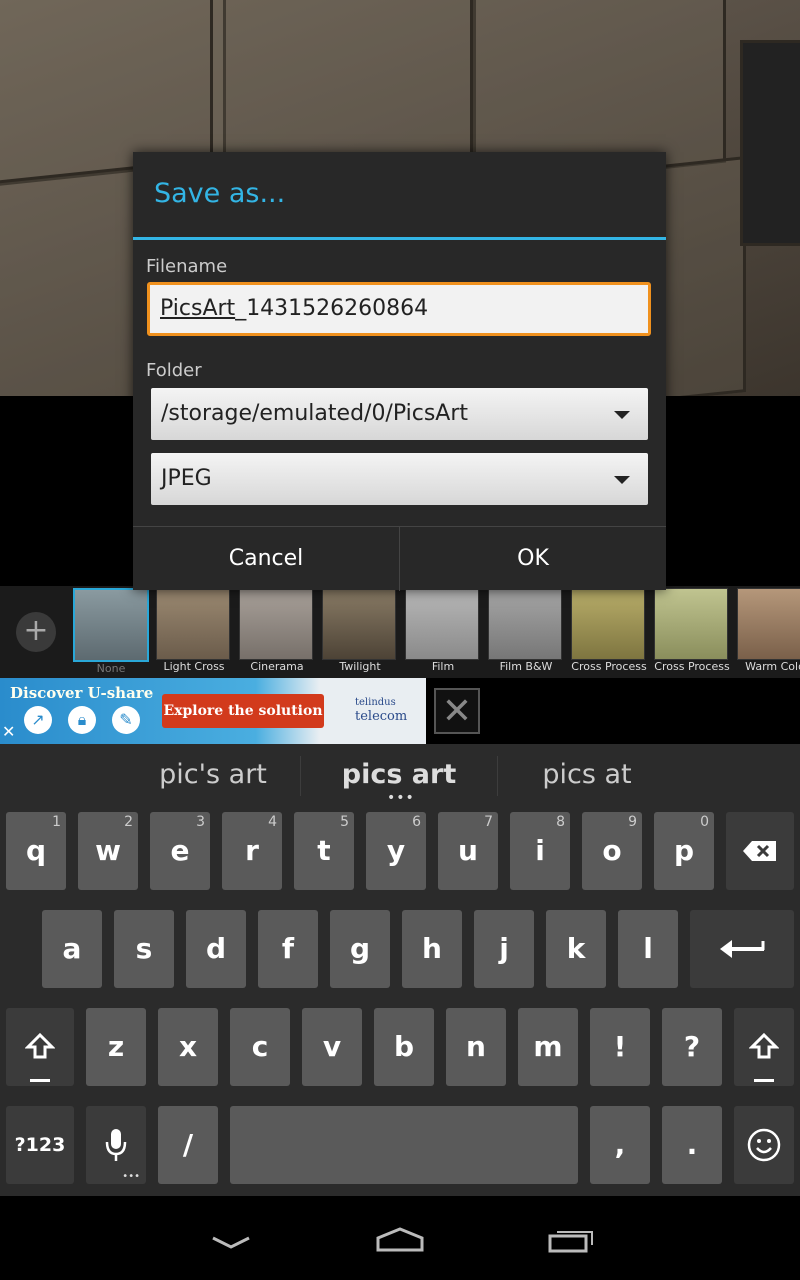 The height and width of the screenshot is (1280, 800). I want to click on folder-select: /storage/emulated/0/PicsArt, so click(399, 414).